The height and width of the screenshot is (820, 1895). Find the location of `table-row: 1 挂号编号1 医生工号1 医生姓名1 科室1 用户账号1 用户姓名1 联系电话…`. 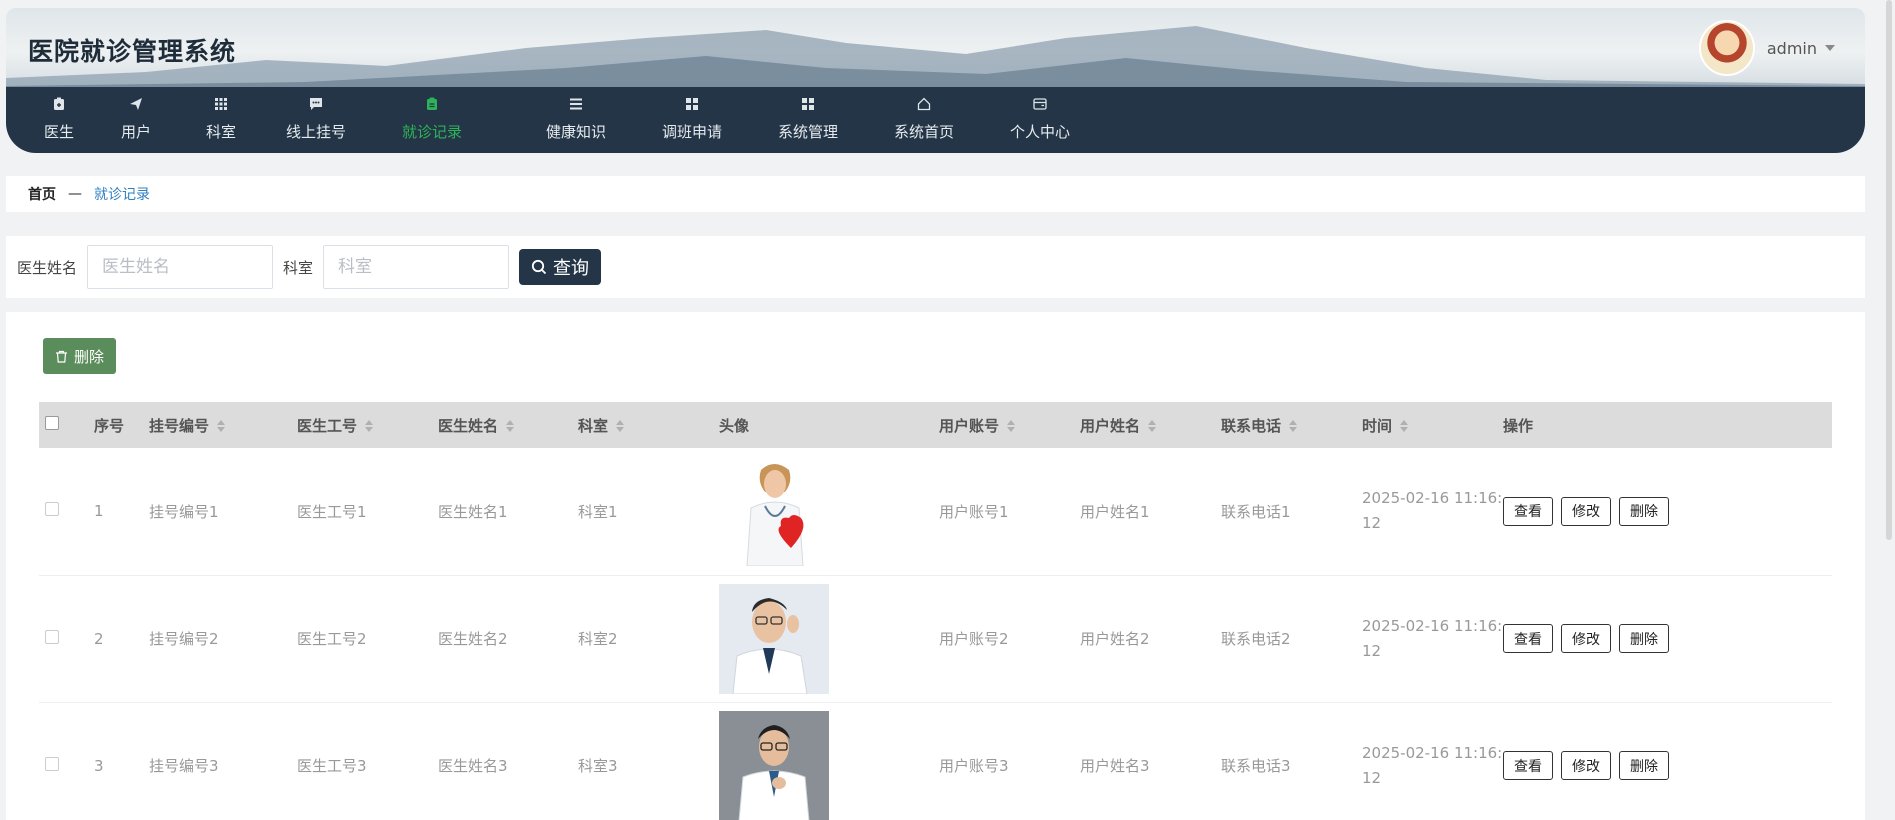

table-row: 1 挂号编号1 医生工号1 医生姓名1 科室1 用户账号1 用户姓名1 联系电话… is located at coordinates (935, 511).